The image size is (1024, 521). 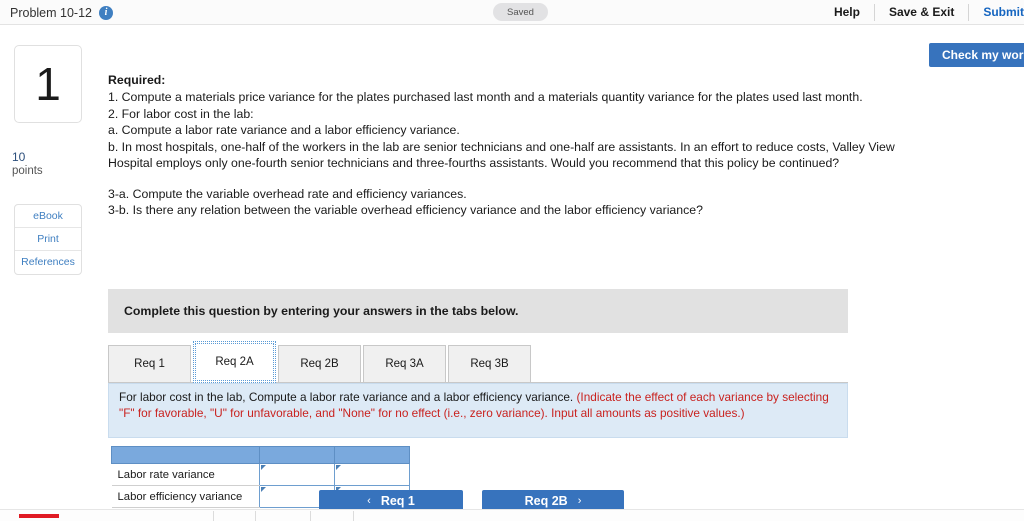 I want to click on sidebar-item-print: Print, so click(x=48, y=239).